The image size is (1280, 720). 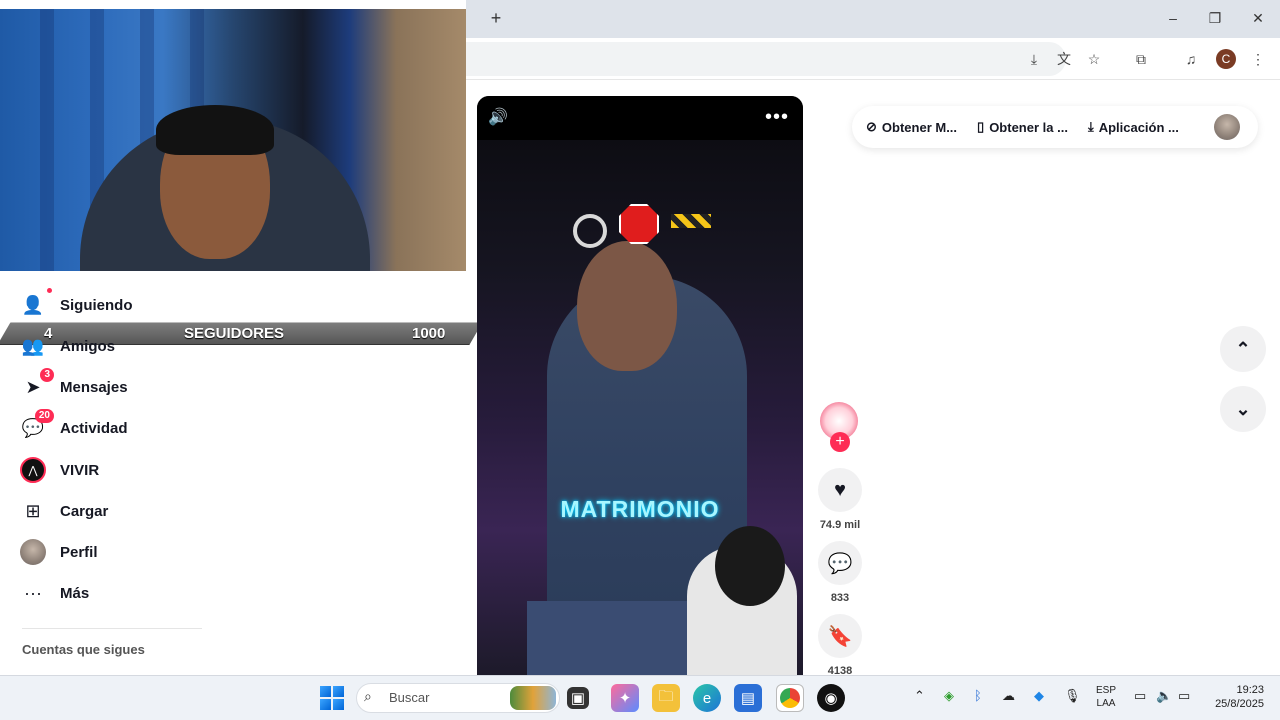 I want to click on barrier-icon, so click(x=691, y=221).